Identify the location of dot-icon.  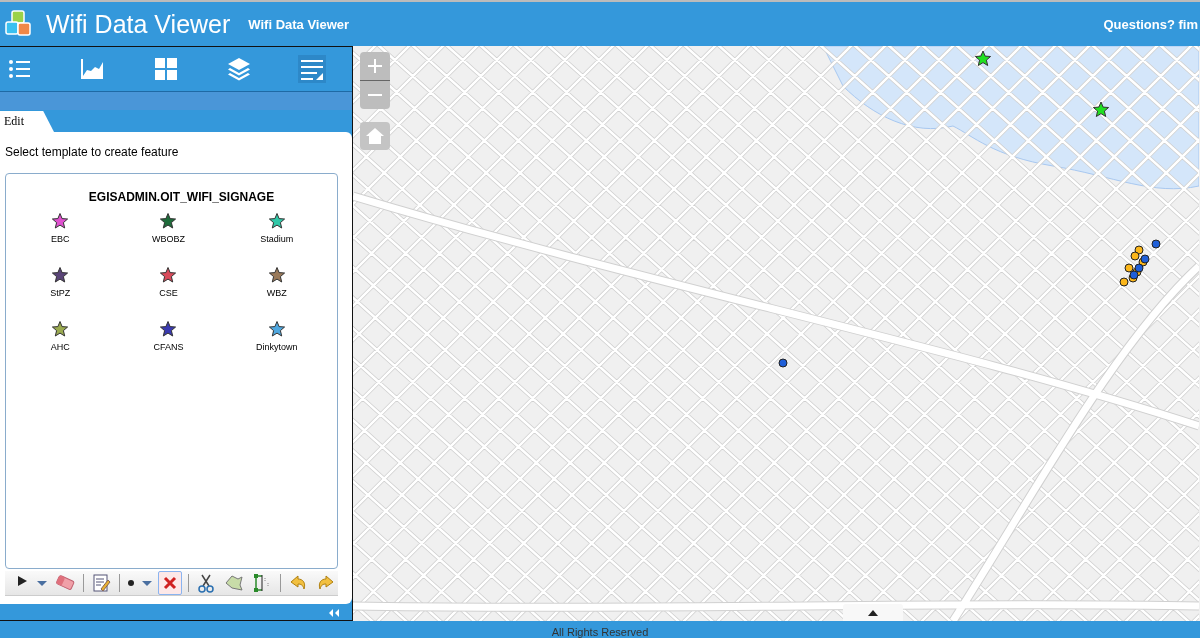
(130, 583).